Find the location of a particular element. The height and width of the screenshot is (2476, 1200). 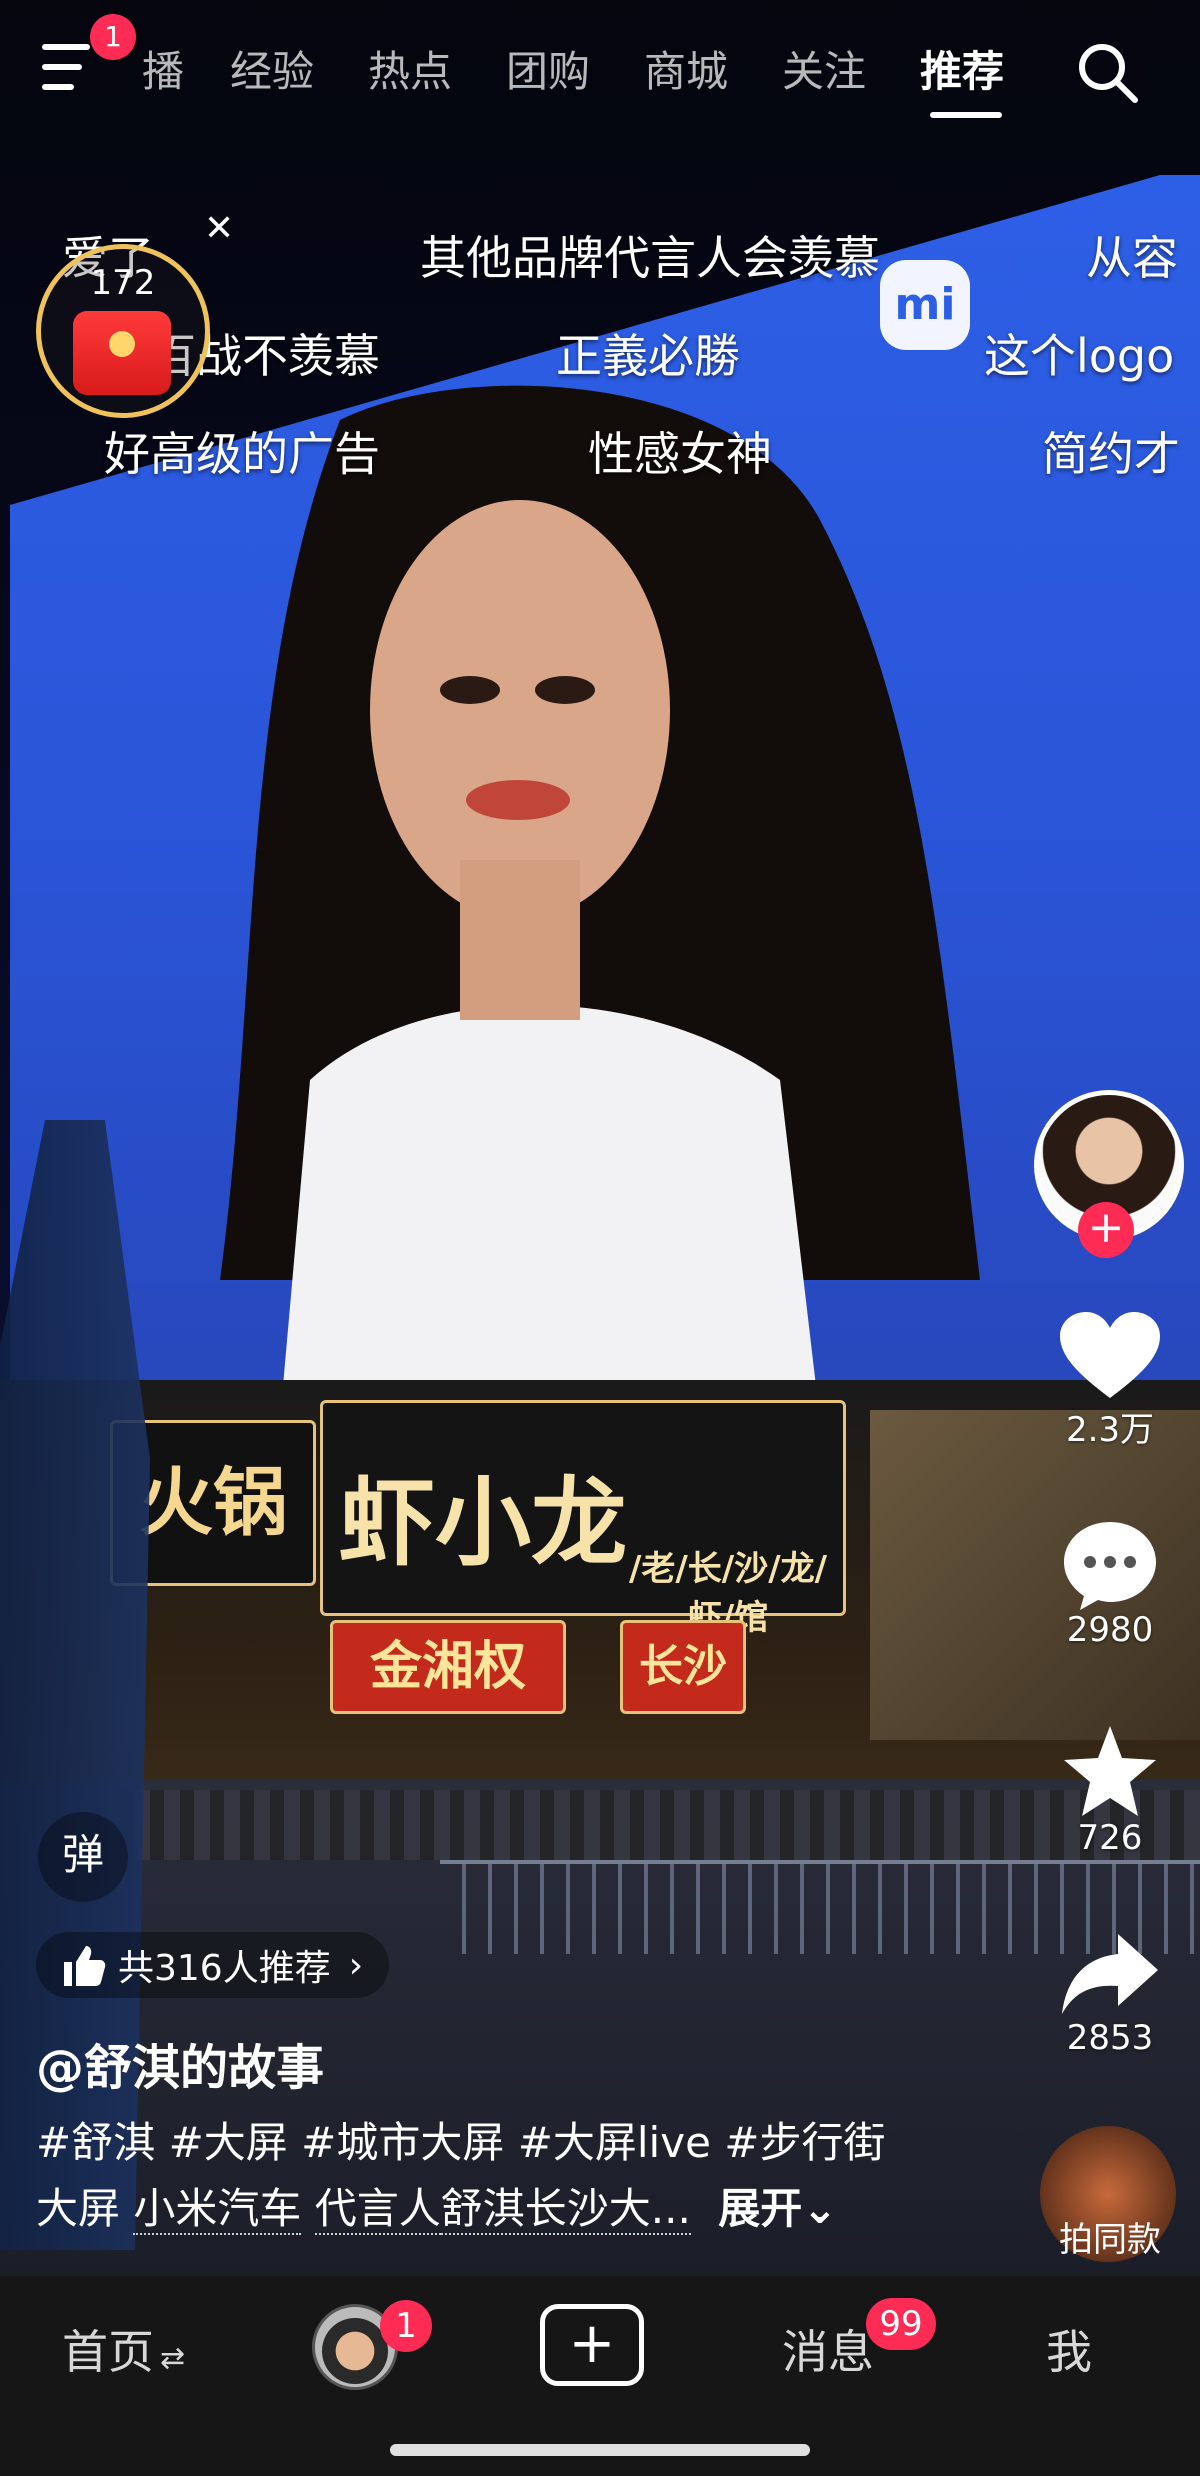

tab-home-label: 首页 is located at coordinates (108, 2352).